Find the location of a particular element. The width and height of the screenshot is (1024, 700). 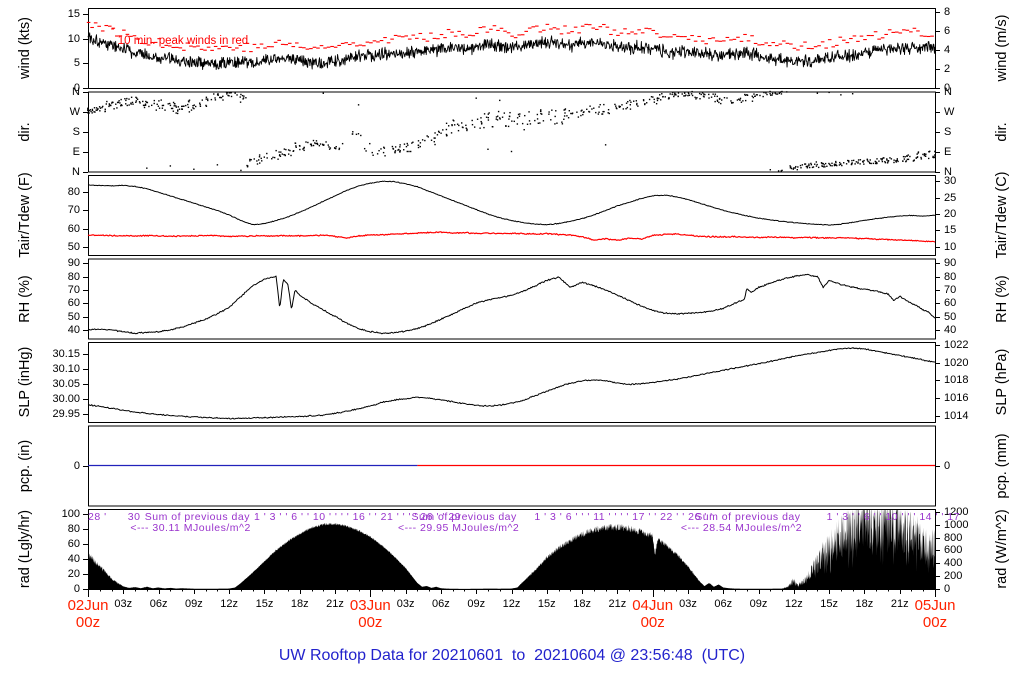

temp-ytick-right: 20 is located at coordinates (950, 214).